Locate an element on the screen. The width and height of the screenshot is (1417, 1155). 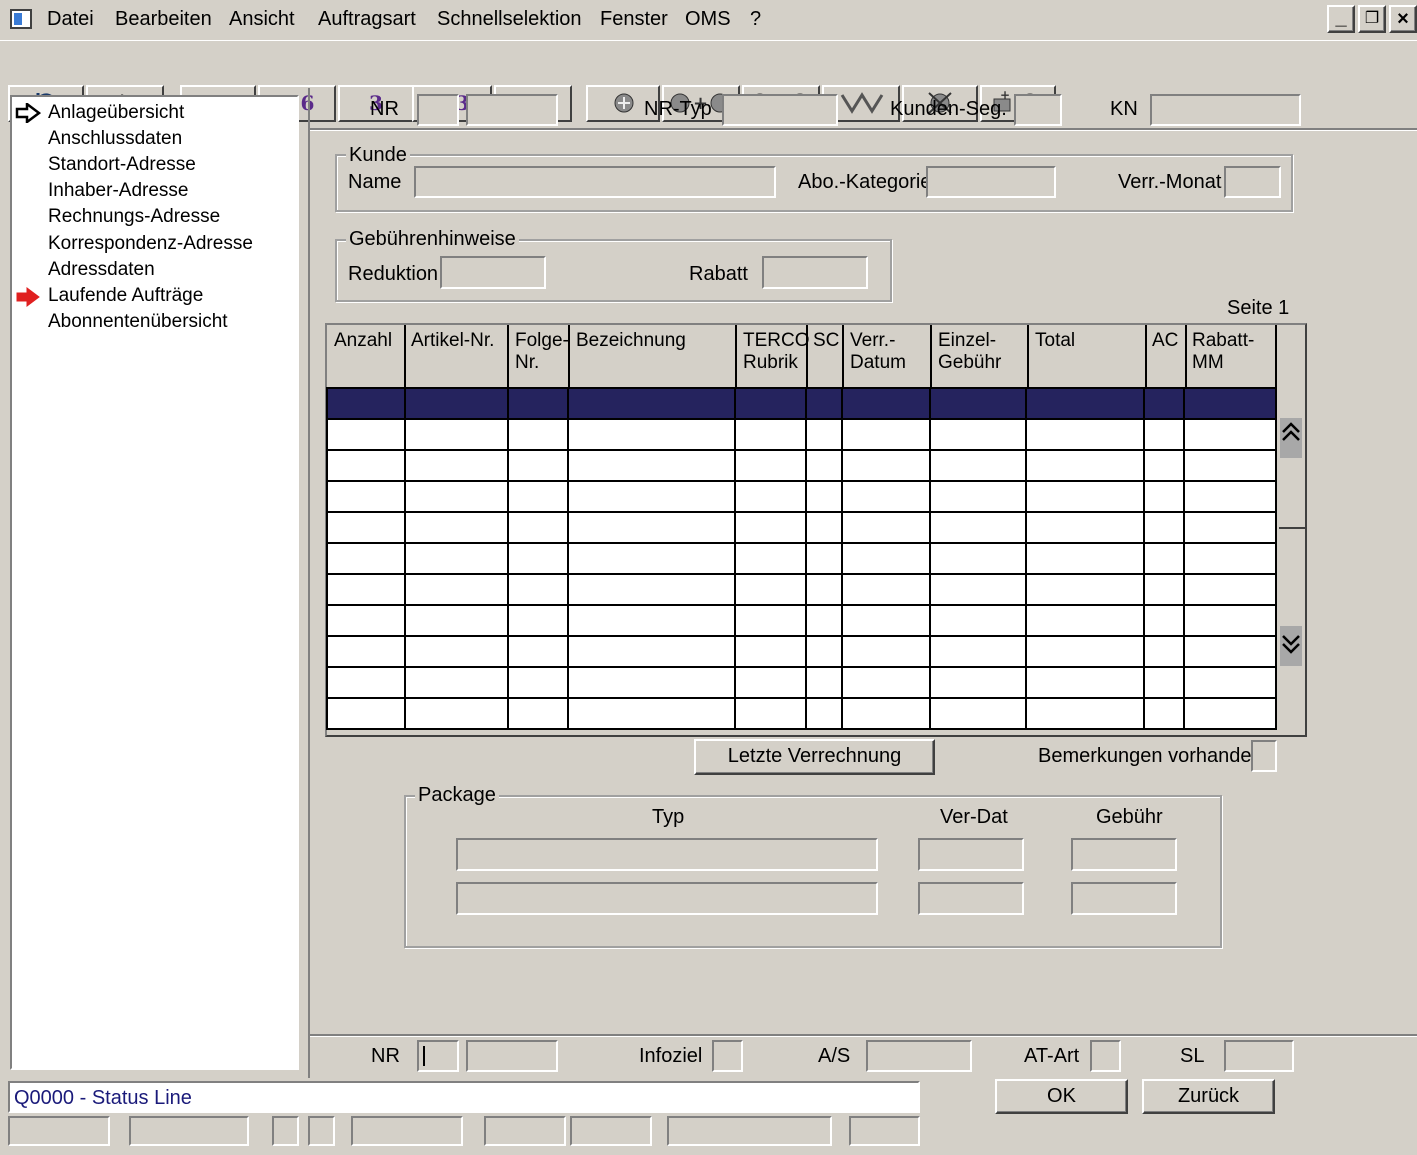
name-field is located at coordinates (595, 182).